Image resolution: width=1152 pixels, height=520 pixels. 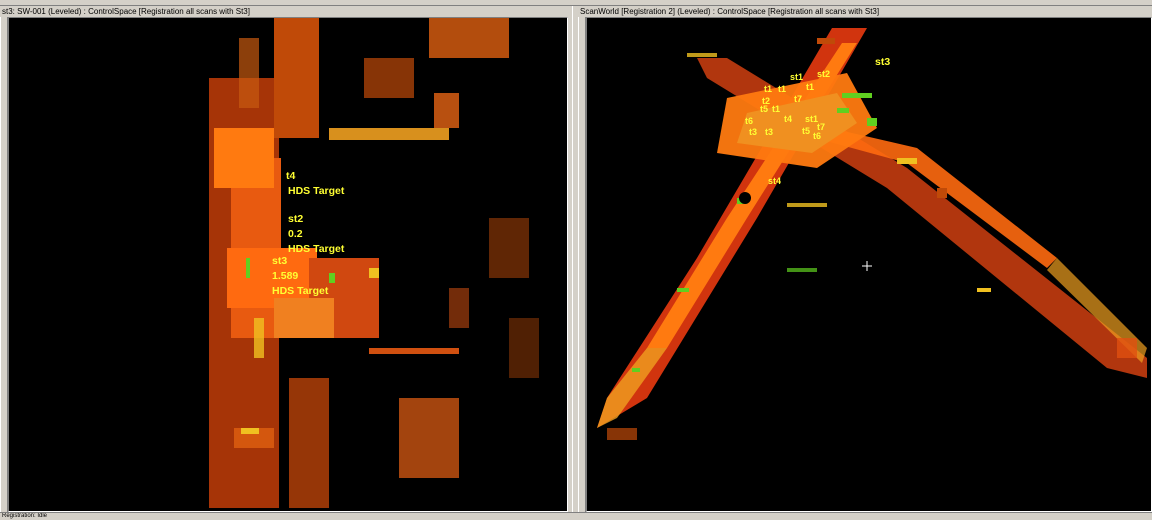 What do you see at coordinates (4, 264) in the screenshot?
I see `left-view-scrollbar` at bounding box center [4, 264].